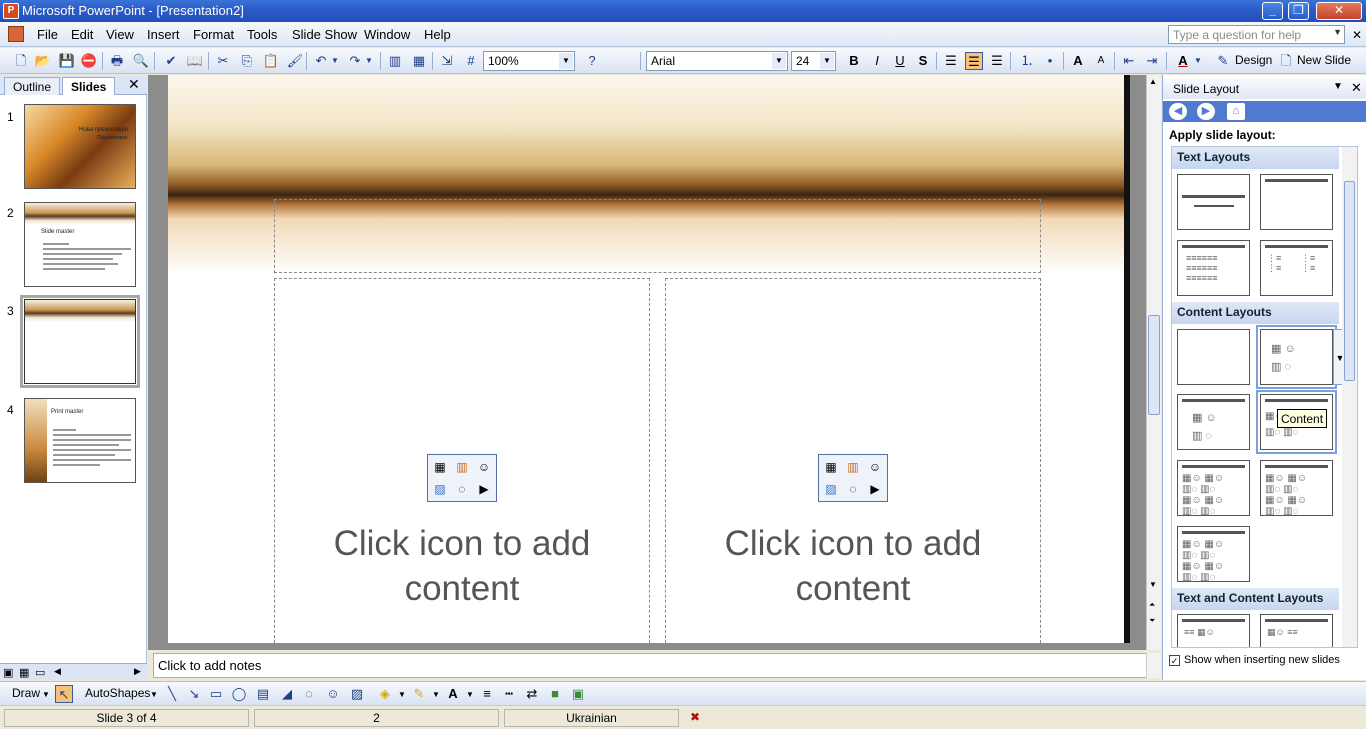 Image resolution: width=1366 pixels, height=729 pixels. Describe the element at coordinates (854, 61) in the screenshot. I see `bold-icon: B` at that location.